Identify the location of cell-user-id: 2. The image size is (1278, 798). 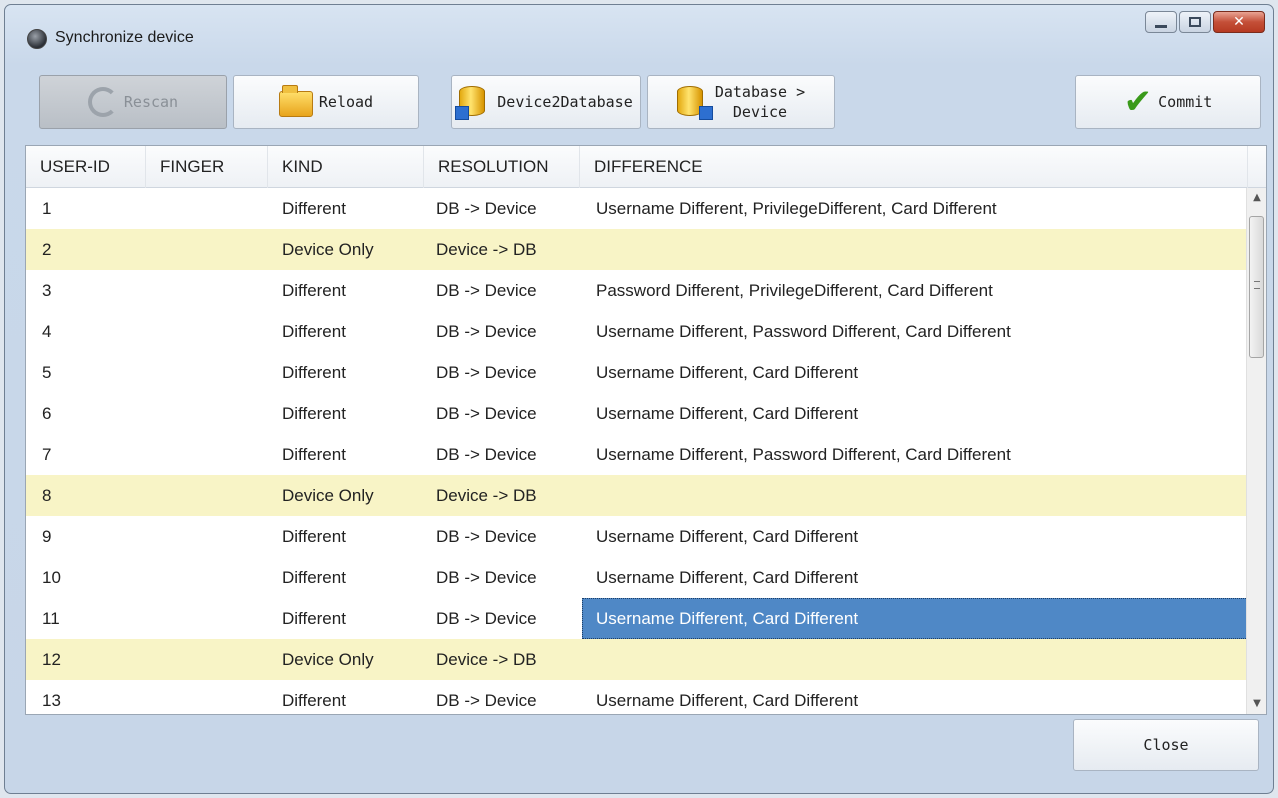
(46, 249).